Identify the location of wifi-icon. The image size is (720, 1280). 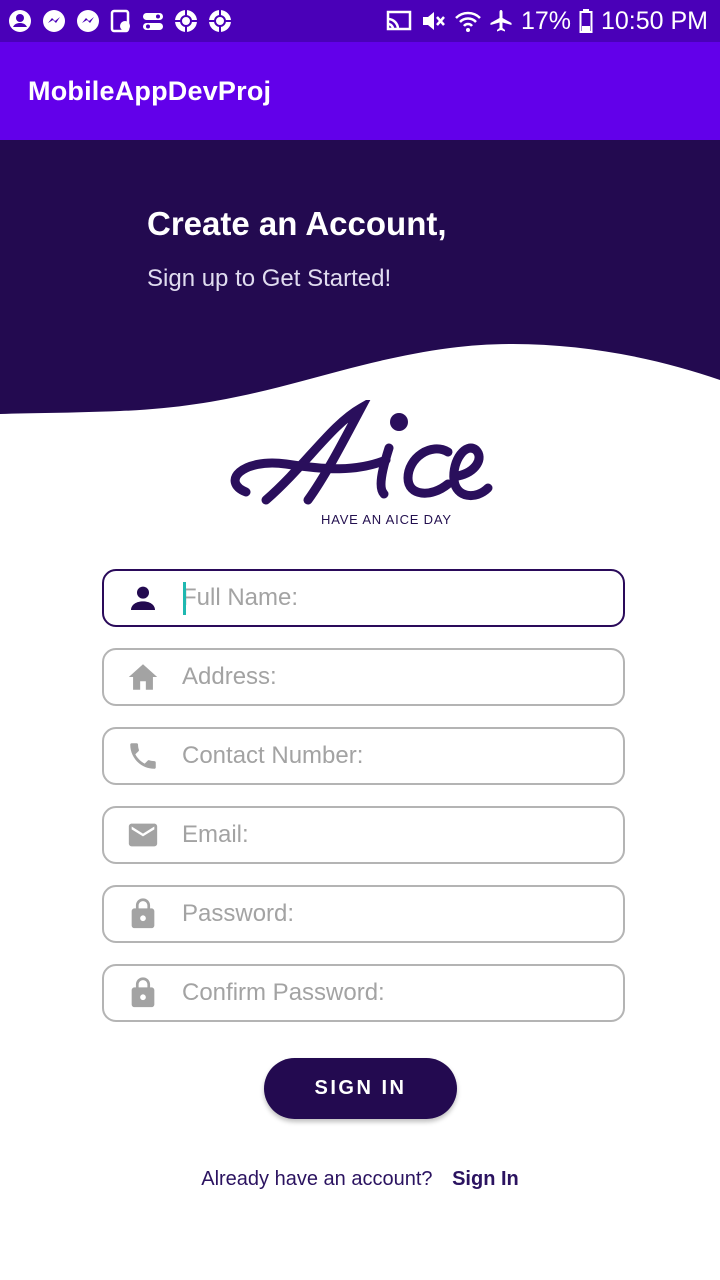
(468, 21).